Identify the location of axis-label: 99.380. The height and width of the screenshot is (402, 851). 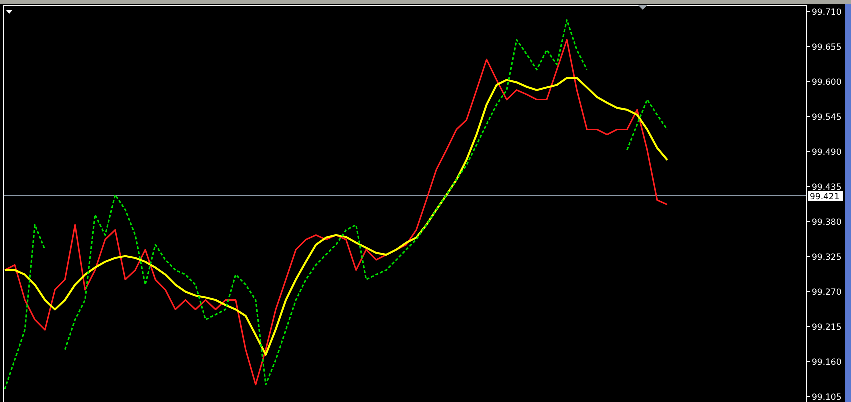
(827, 223).